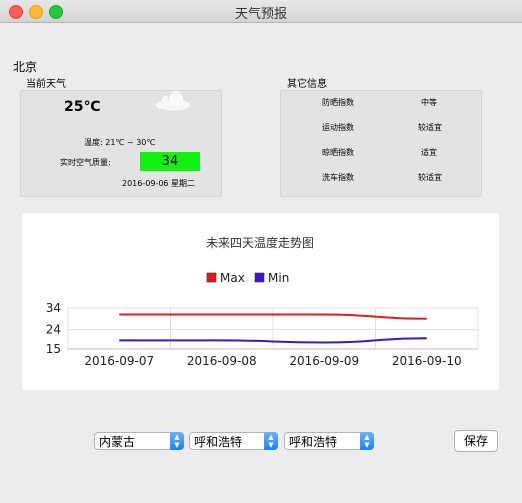 Image resolution: width=522 pixels, height=503 pixels. I want to click on index-name: 洗车指数, so click(338, 177).